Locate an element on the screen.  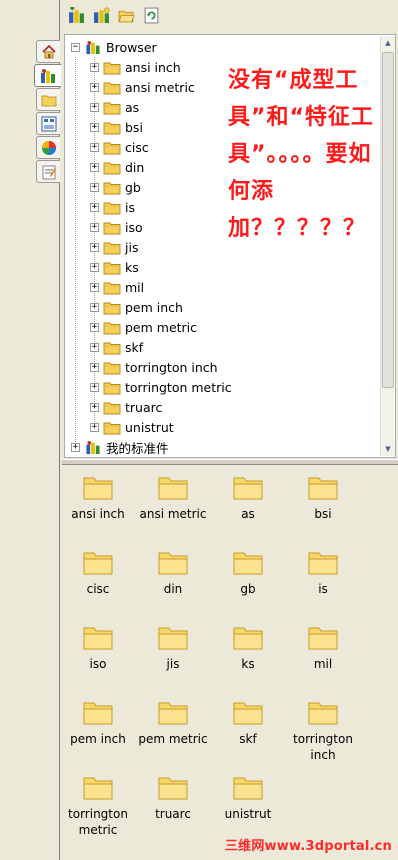
tree-item: + skf is located at coordinates (116, 347).